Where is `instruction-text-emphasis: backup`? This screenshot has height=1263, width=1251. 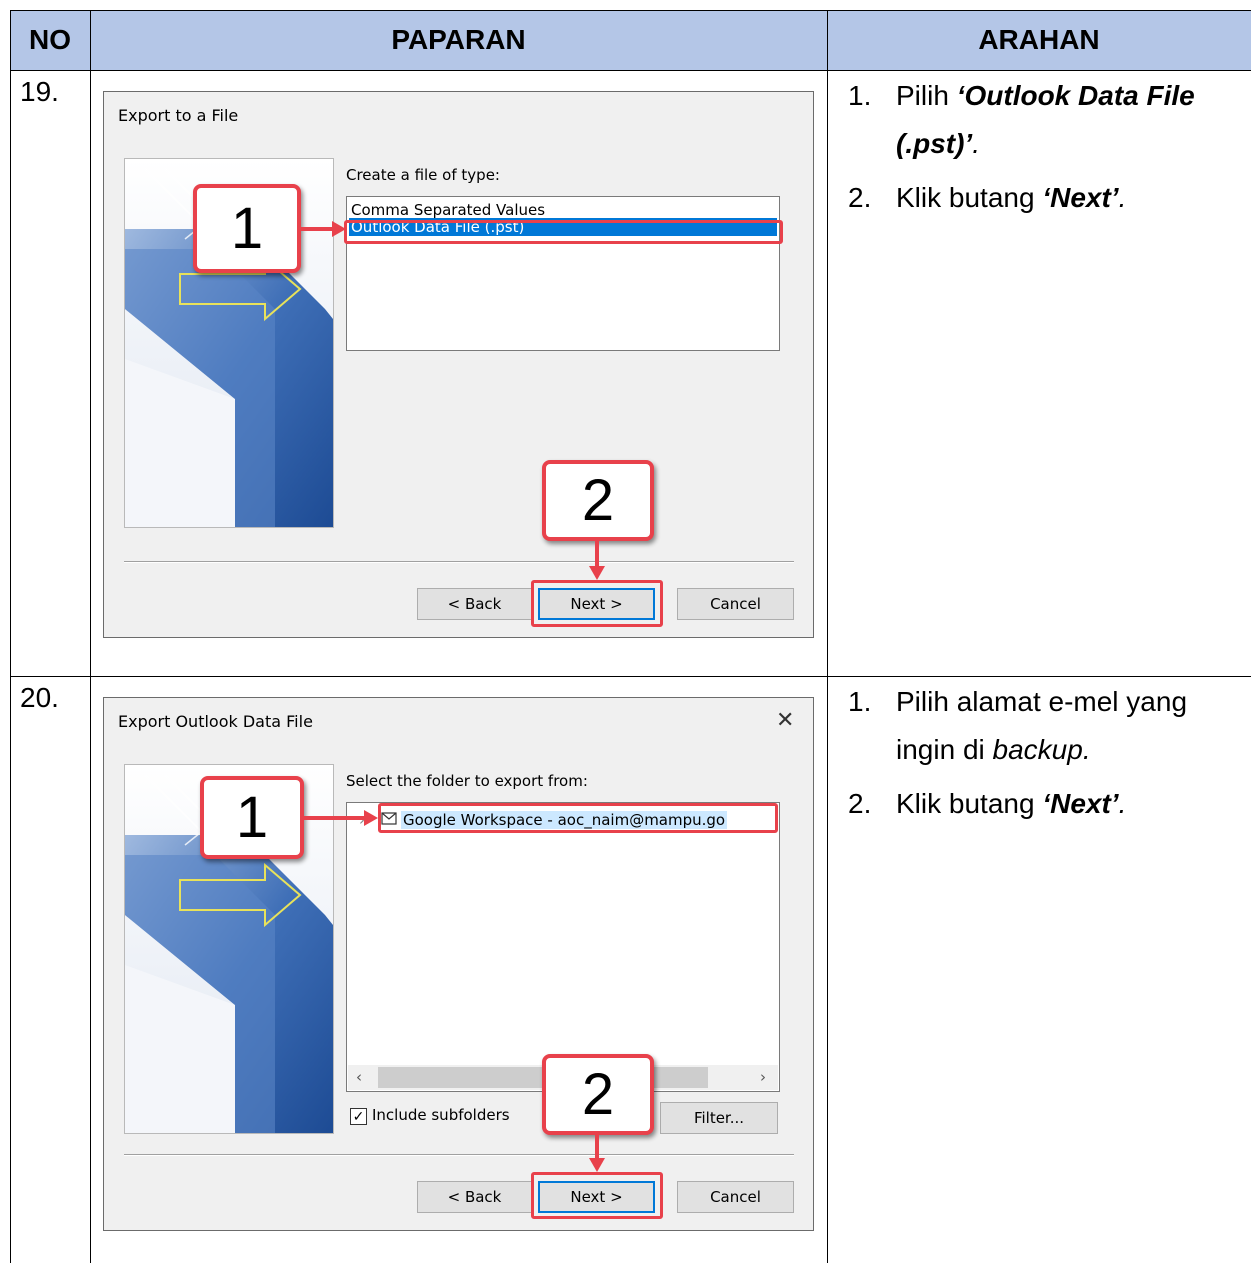
instruction-text-emphasis: backup is located at coordinates (1037, 749).